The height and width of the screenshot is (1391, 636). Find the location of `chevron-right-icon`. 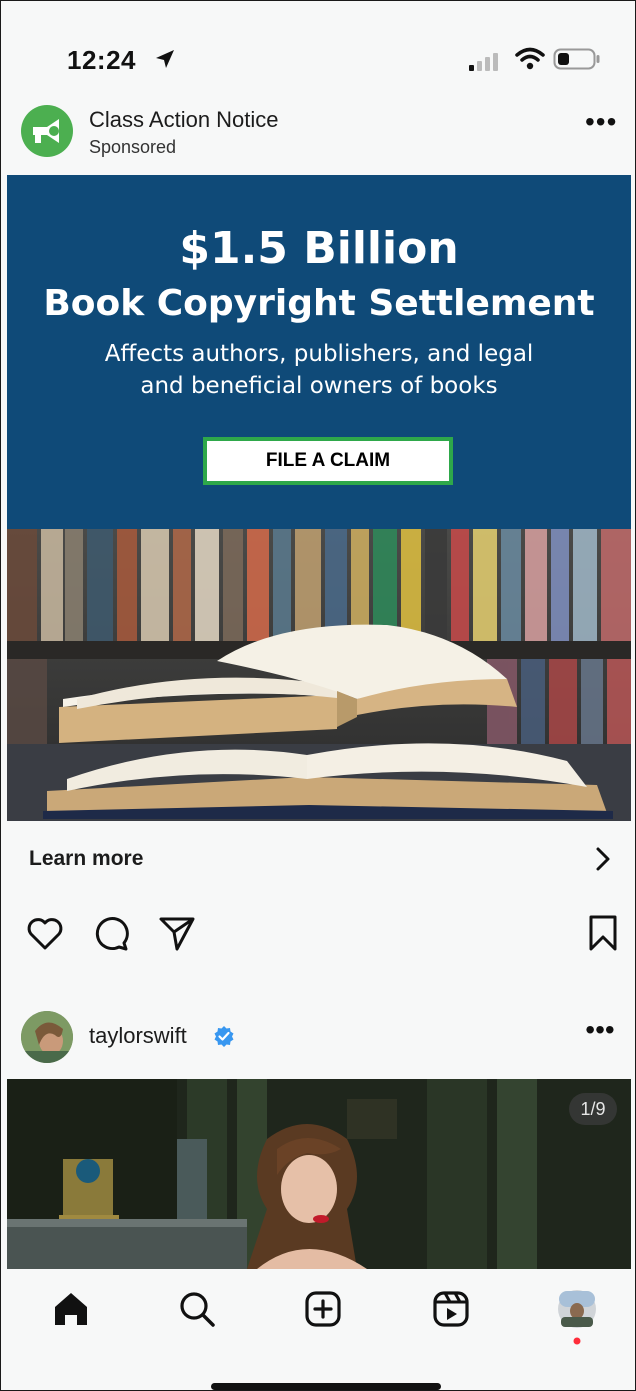

chevron-right-icon is located at coordinates (603, 859).